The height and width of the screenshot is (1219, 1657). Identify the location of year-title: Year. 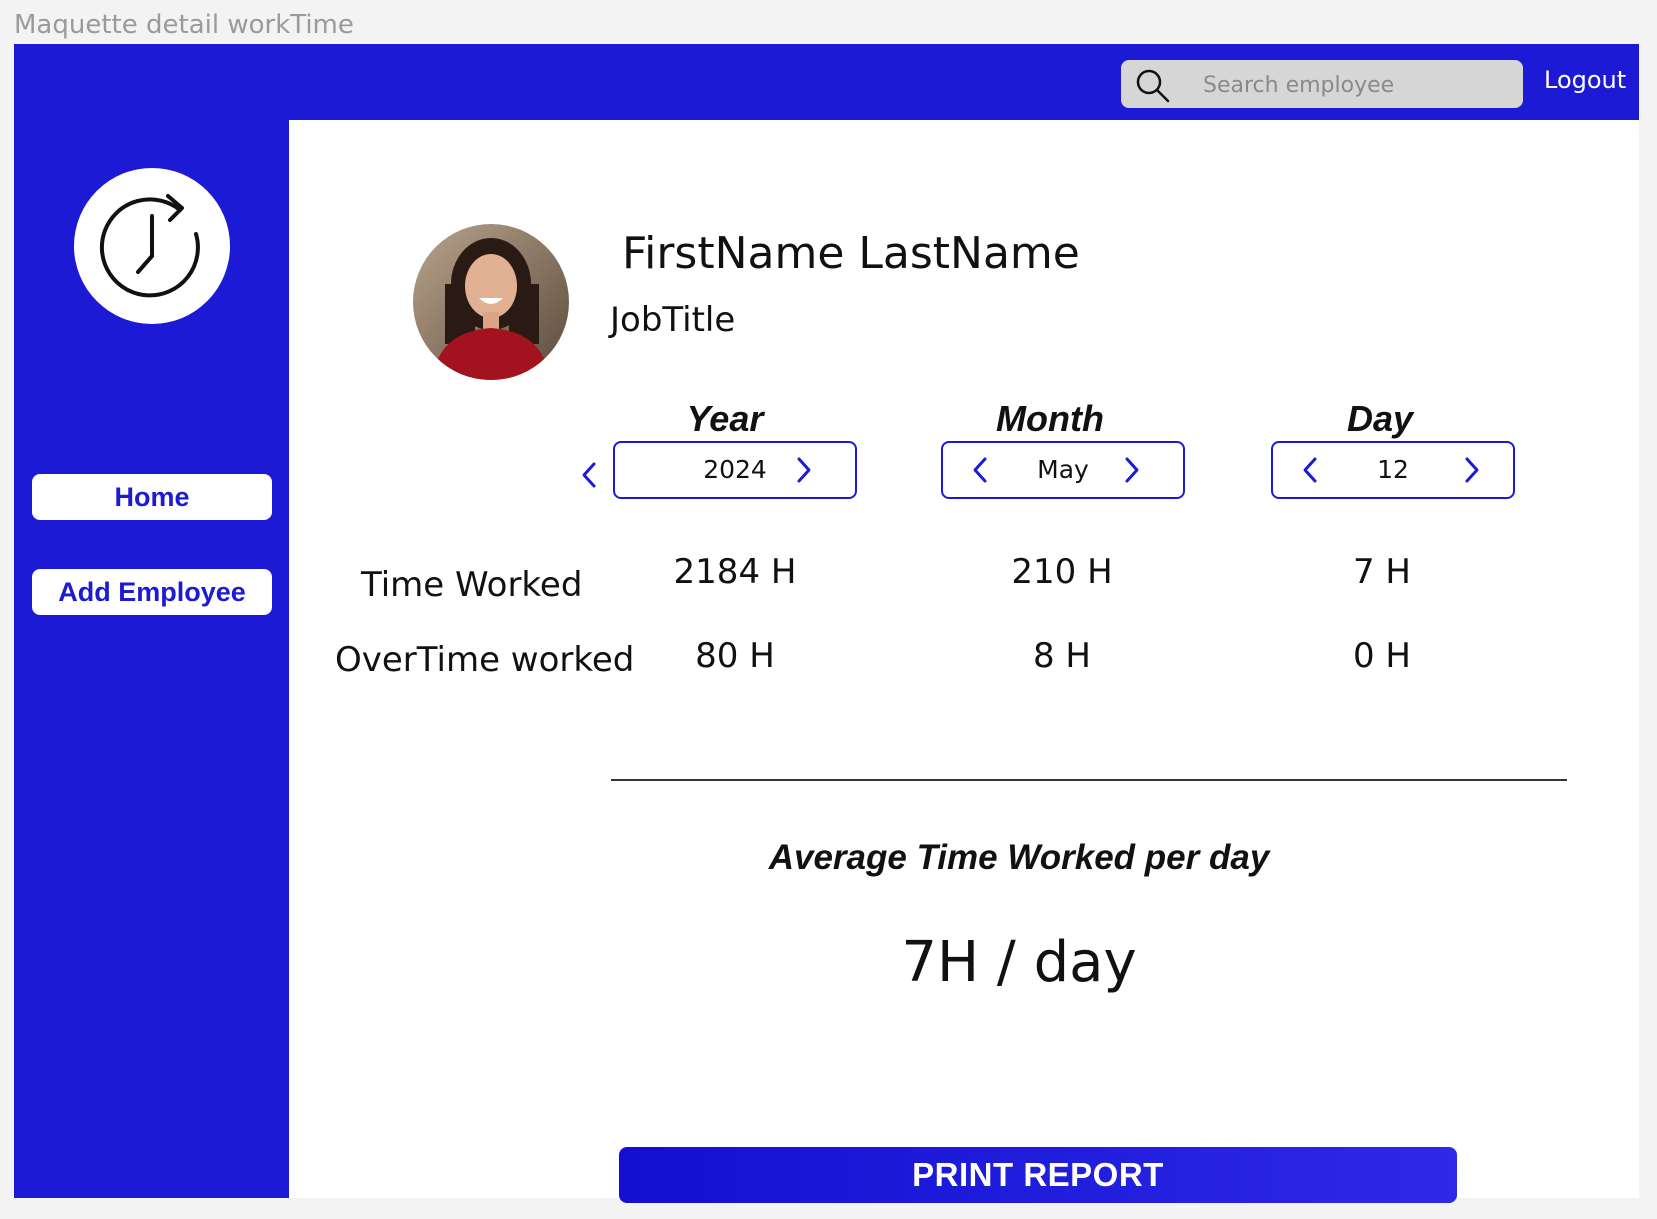
(725, 418).